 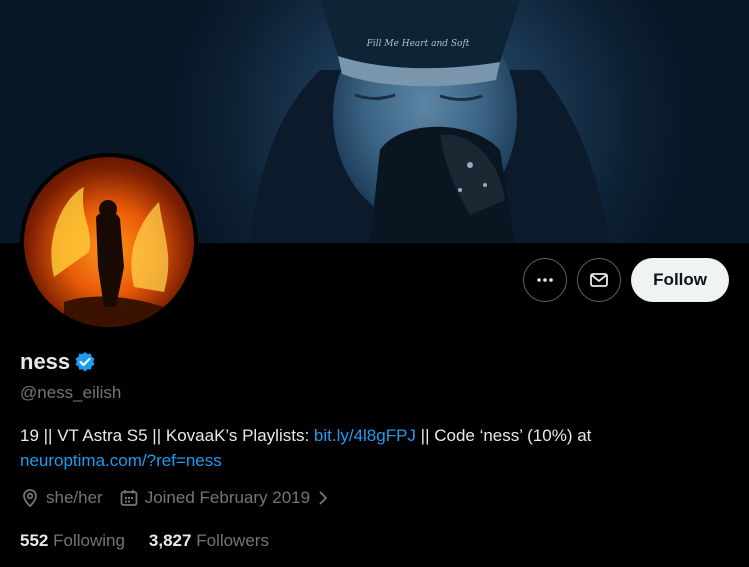 I want to click on joined-text: Joined February 2019, so click(x=227, y=497).